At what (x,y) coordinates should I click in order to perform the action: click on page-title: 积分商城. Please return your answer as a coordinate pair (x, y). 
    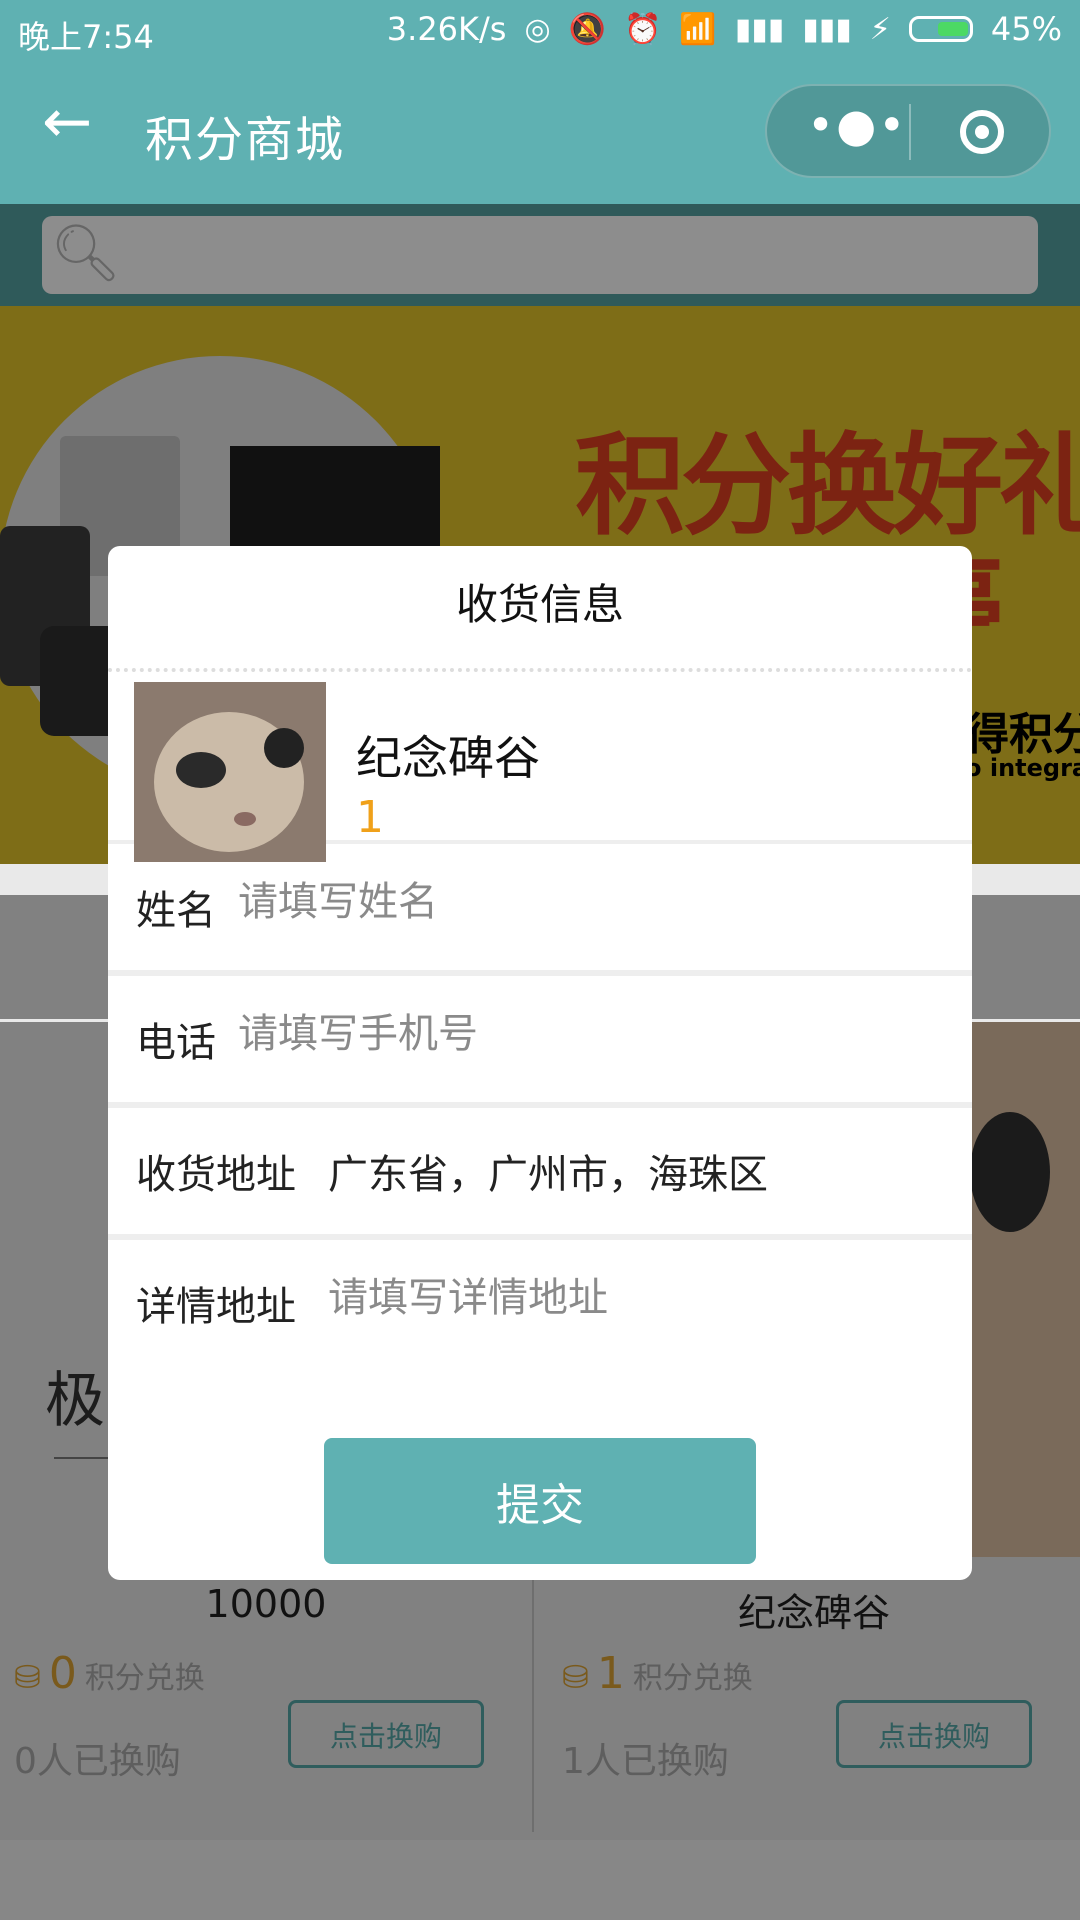
    Looking at the image, I should click on (245, 140).